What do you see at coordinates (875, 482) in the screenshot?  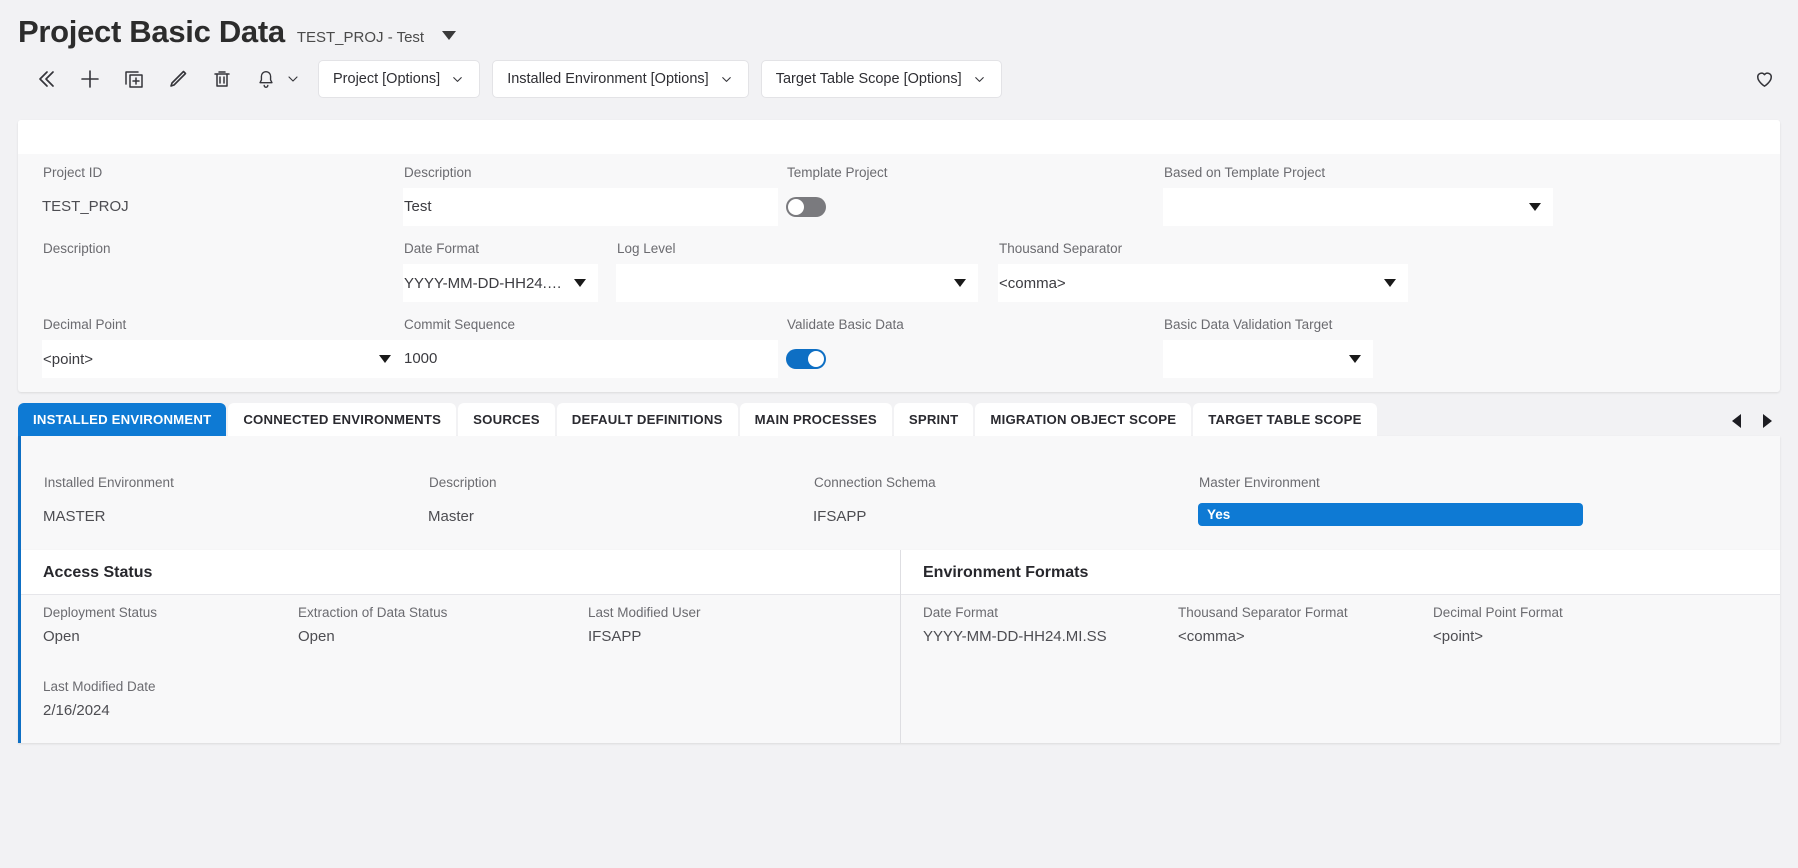 I see `field-label-connection-schema: Connection Schema` at bounding box center [875, 482].